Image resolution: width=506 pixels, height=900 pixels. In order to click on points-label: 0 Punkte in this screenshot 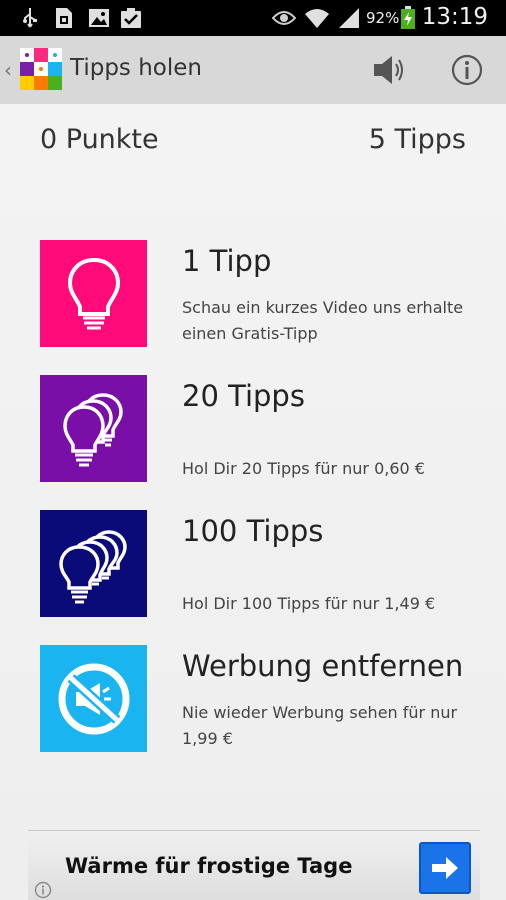, I will do `click(99, 139)`.